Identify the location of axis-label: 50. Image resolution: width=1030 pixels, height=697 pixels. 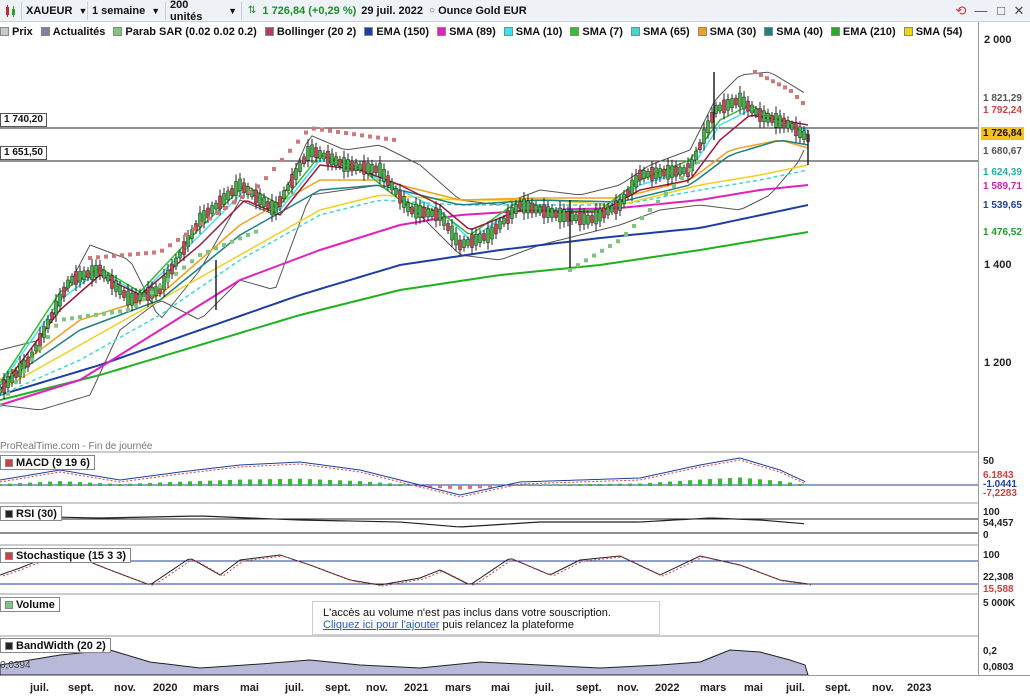
(989, 461).